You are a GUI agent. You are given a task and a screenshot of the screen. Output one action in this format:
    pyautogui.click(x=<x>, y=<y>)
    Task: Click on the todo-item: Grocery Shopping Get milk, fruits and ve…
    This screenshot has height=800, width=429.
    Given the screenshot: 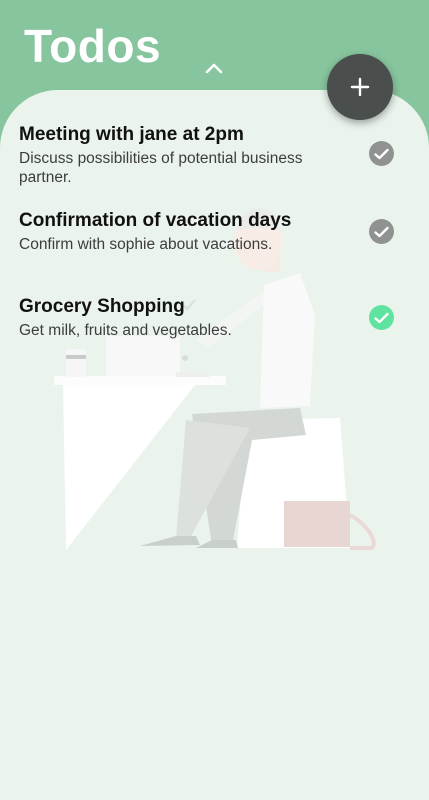 What is the action you would take?
    pyautogui.click(x=216, y=318)
    